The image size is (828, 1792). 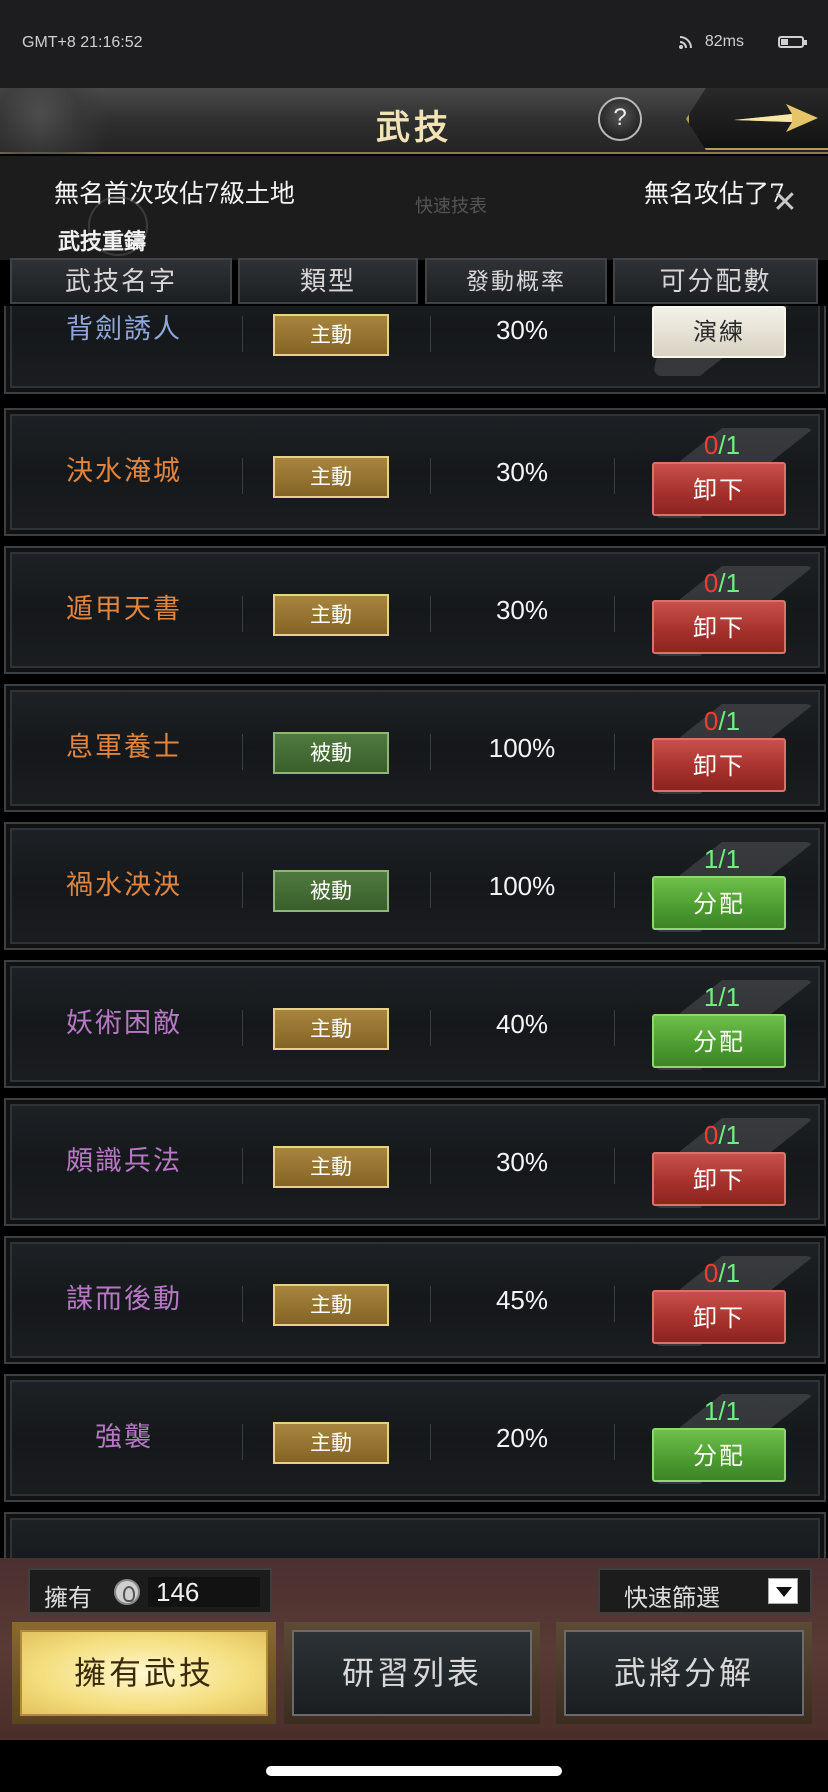 What do you see at coordinates (412, 1673) in the screenshot?
I see `tab-study-list: 研習列表` at bounding box center [412, 1673].